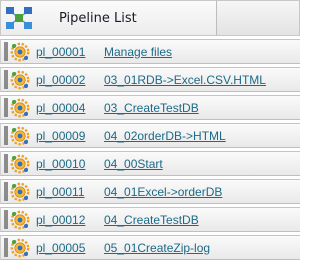 This screenshot has height=280, width=320. I want to click on list-item: pl_00009 04_02orderDB->HTML, so click(150, 135).